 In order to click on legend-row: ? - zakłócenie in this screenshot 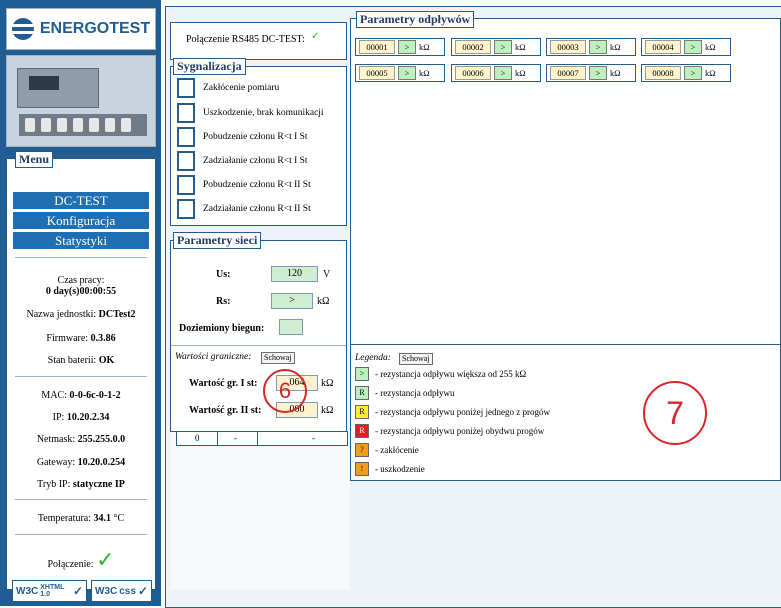, I will do `click(387, 449)`.